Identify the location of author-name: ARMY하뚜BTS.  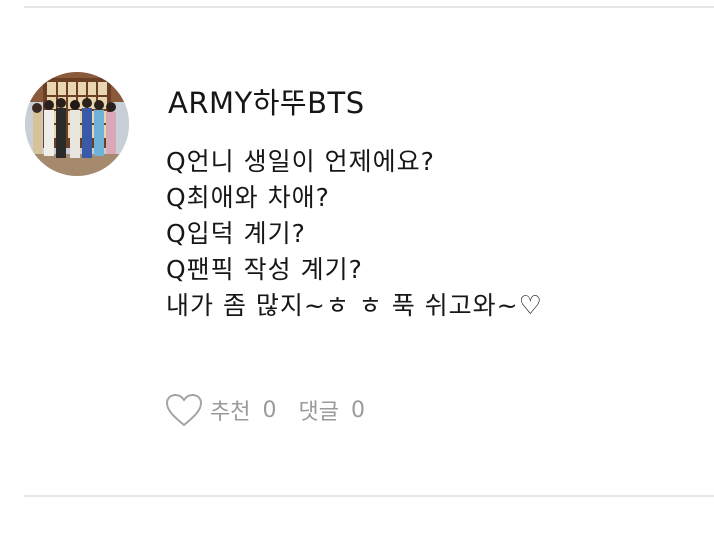
(266, 101).